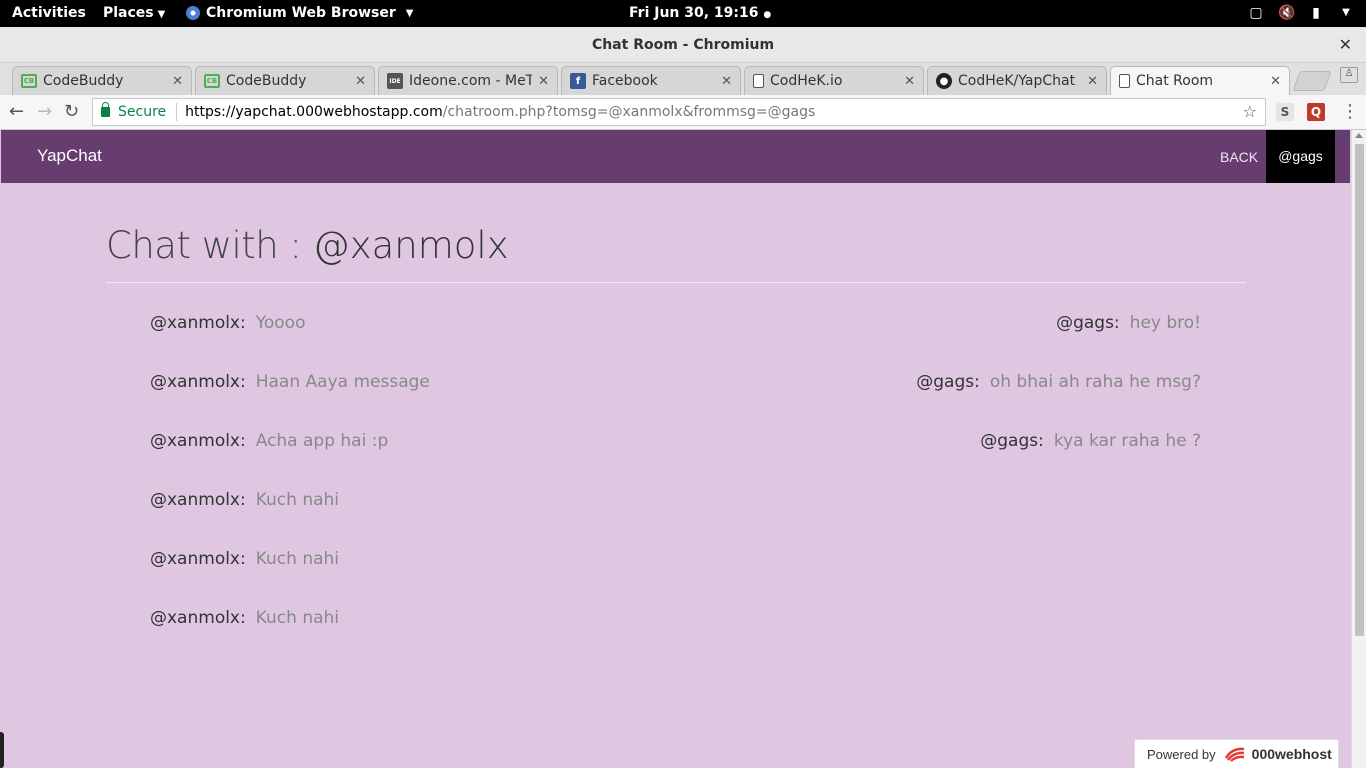  I want to click on host-name: 000webhost, so click(1291, 754).